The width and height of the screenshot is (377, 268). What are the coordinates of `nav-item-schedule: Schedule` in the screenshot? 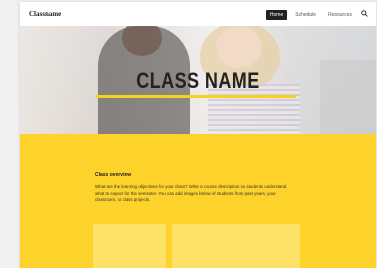 It's located at (305, 15).